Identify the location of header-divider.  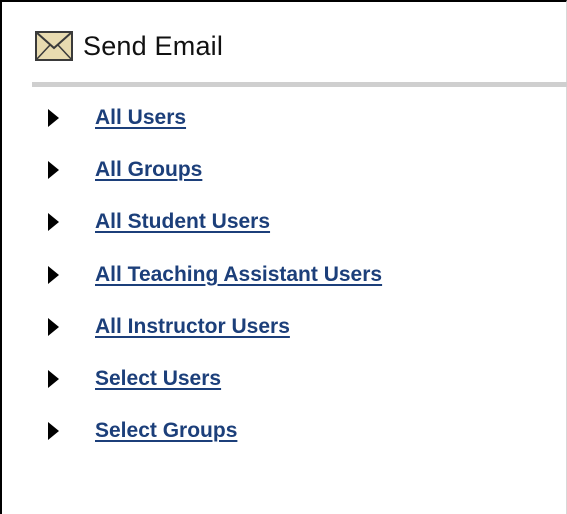
(299, 84).